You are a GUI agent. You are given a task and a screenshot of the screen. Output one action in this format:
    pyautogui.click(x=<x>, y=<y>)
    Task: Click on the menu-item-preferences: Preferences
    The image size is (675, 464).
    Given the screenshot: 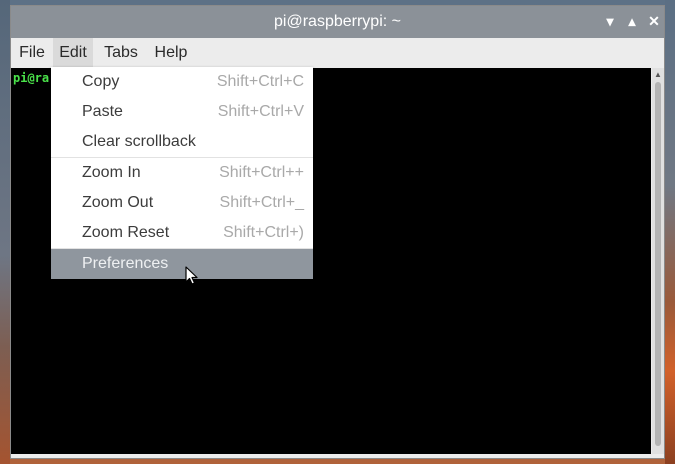 What is the action you would take?
    pyautogui.click(x=182, y=264)
    